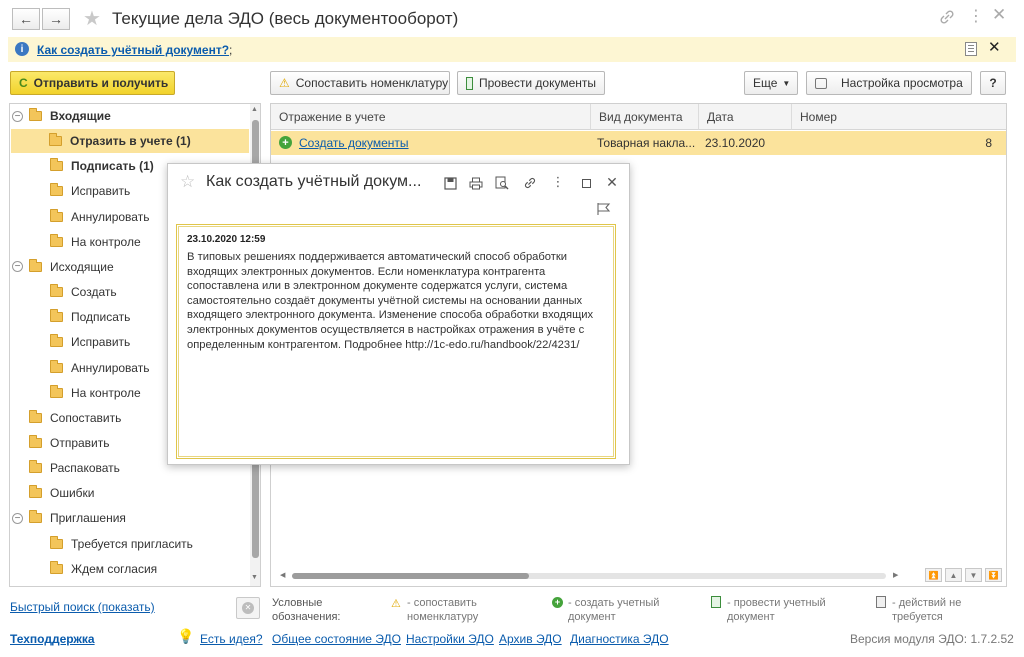 Image resolution: width=1024 pixels, height=657 pixels. Describe the element at coordinates (26, 19) in the screenshot. I see `back-button: ←` at that location.